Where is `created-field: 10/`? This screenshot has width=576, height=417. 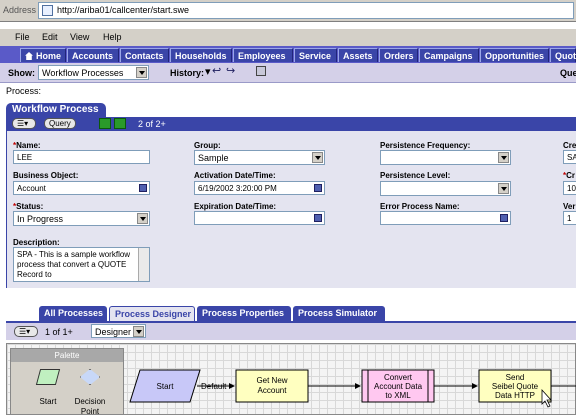 created-field: 10/ is located at coordinates (569, 188).